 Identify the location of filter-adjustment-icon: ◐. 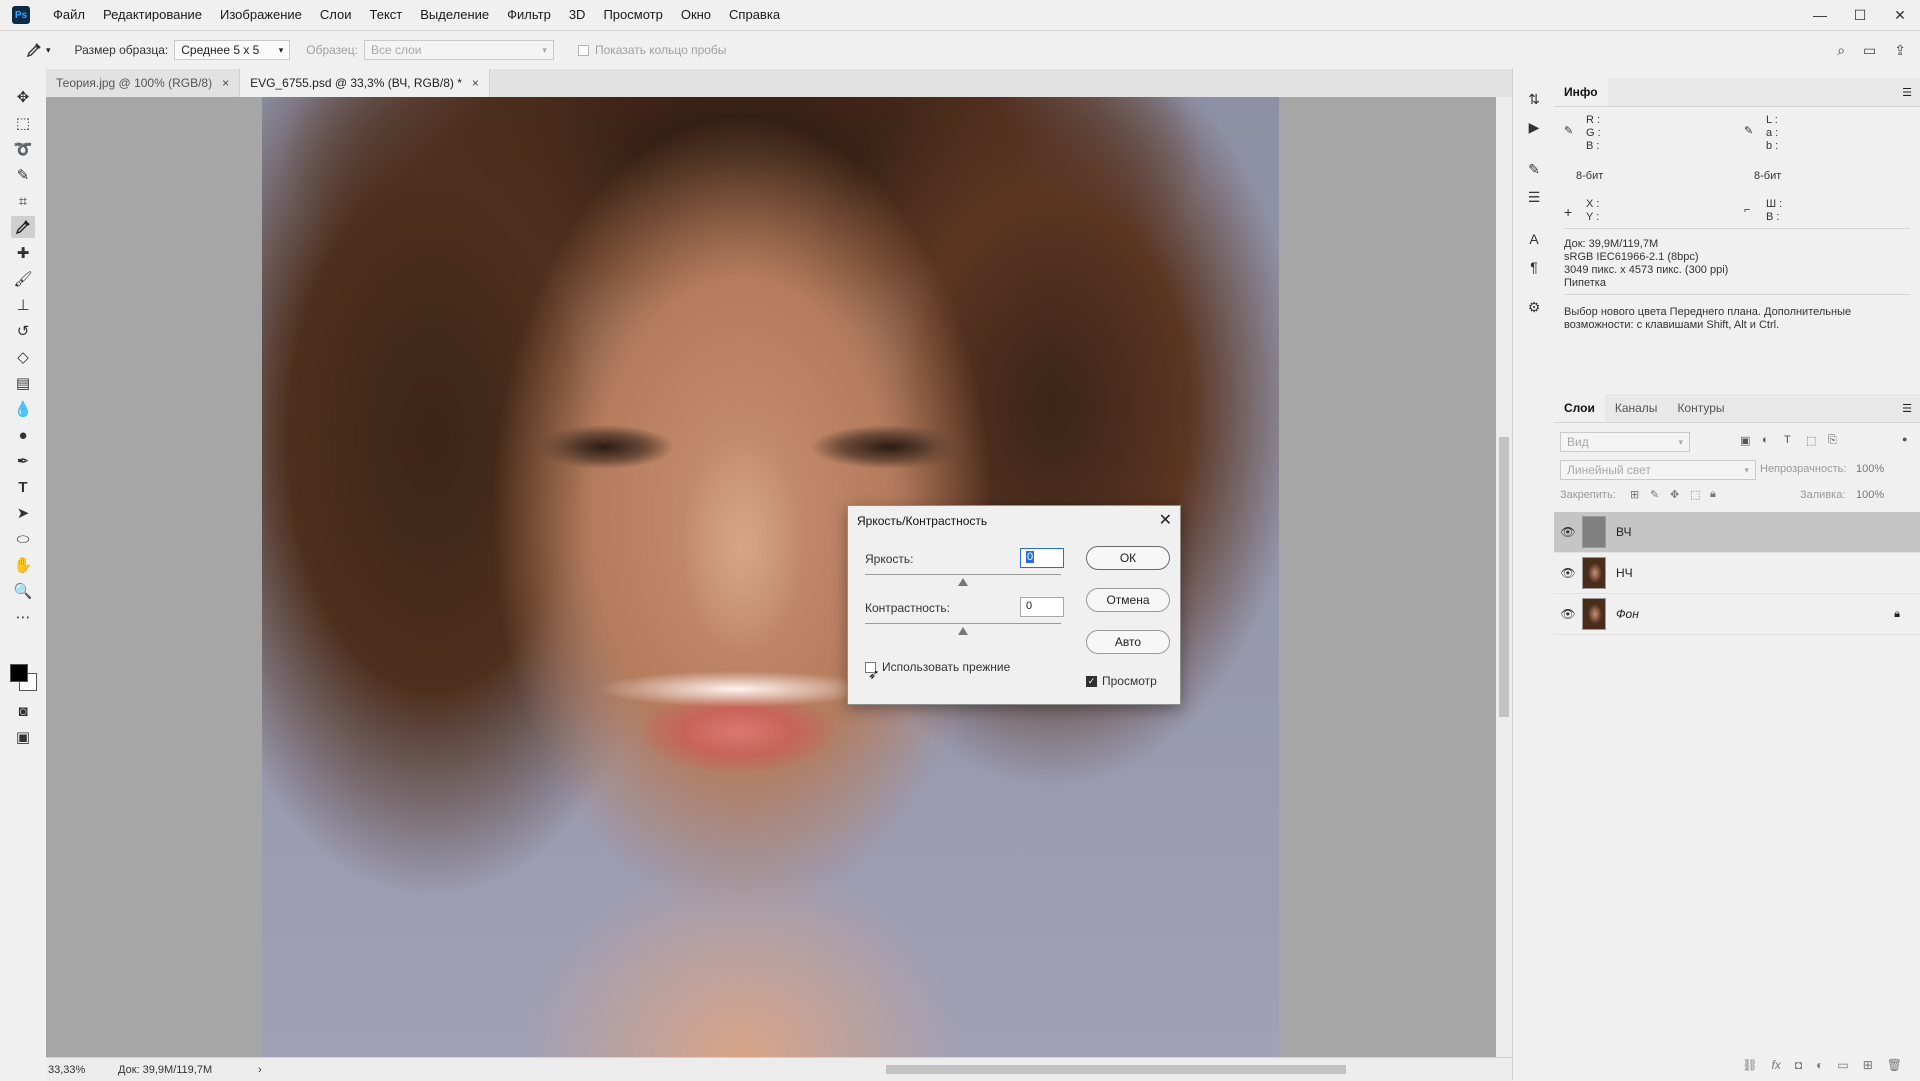
(1765, 440).